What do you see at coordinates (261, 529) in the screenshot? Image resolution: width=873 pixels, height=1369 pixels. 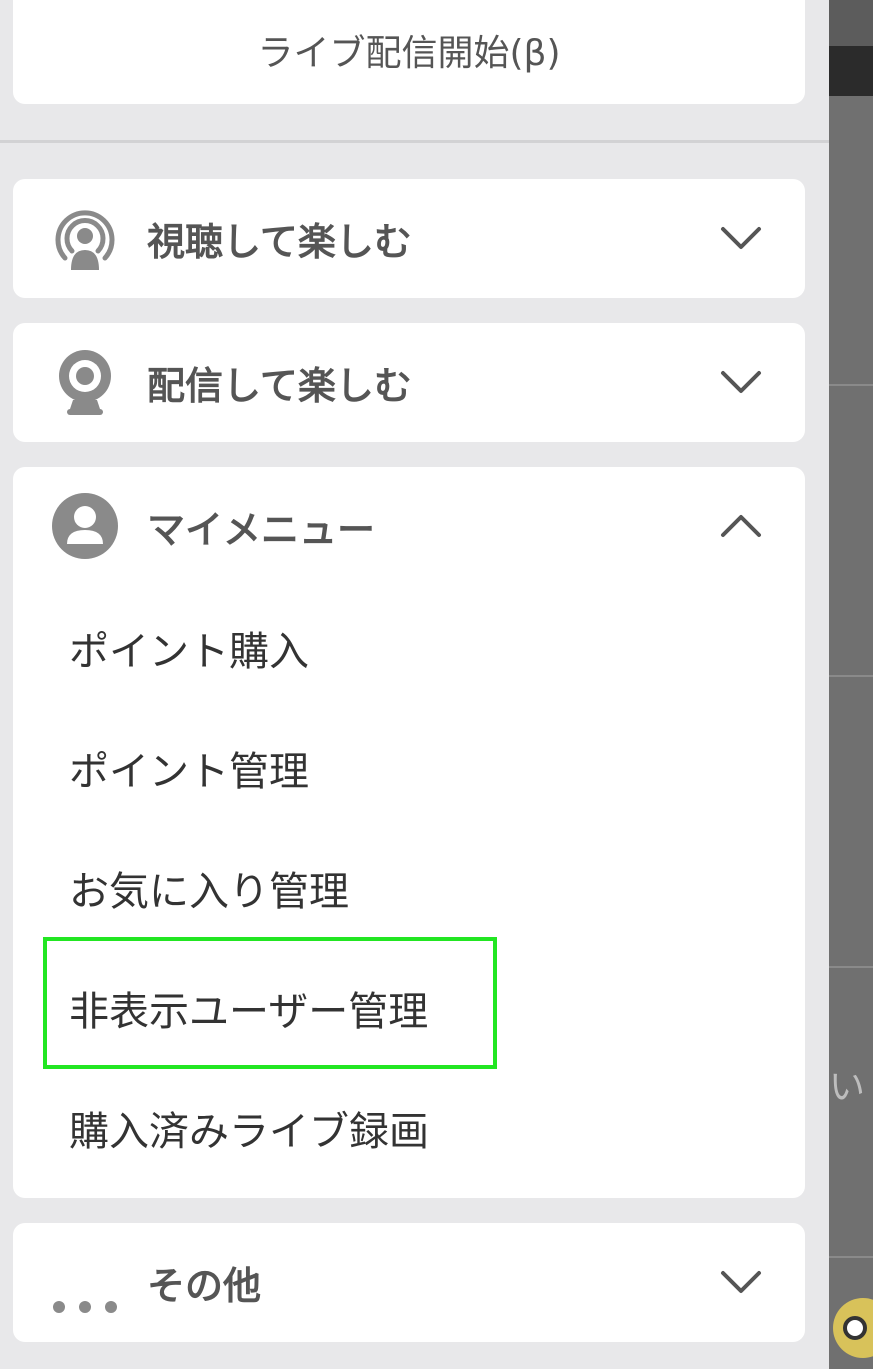 I see `section-mymenu-title: マイメニュー` at bounding box center [261, 529].